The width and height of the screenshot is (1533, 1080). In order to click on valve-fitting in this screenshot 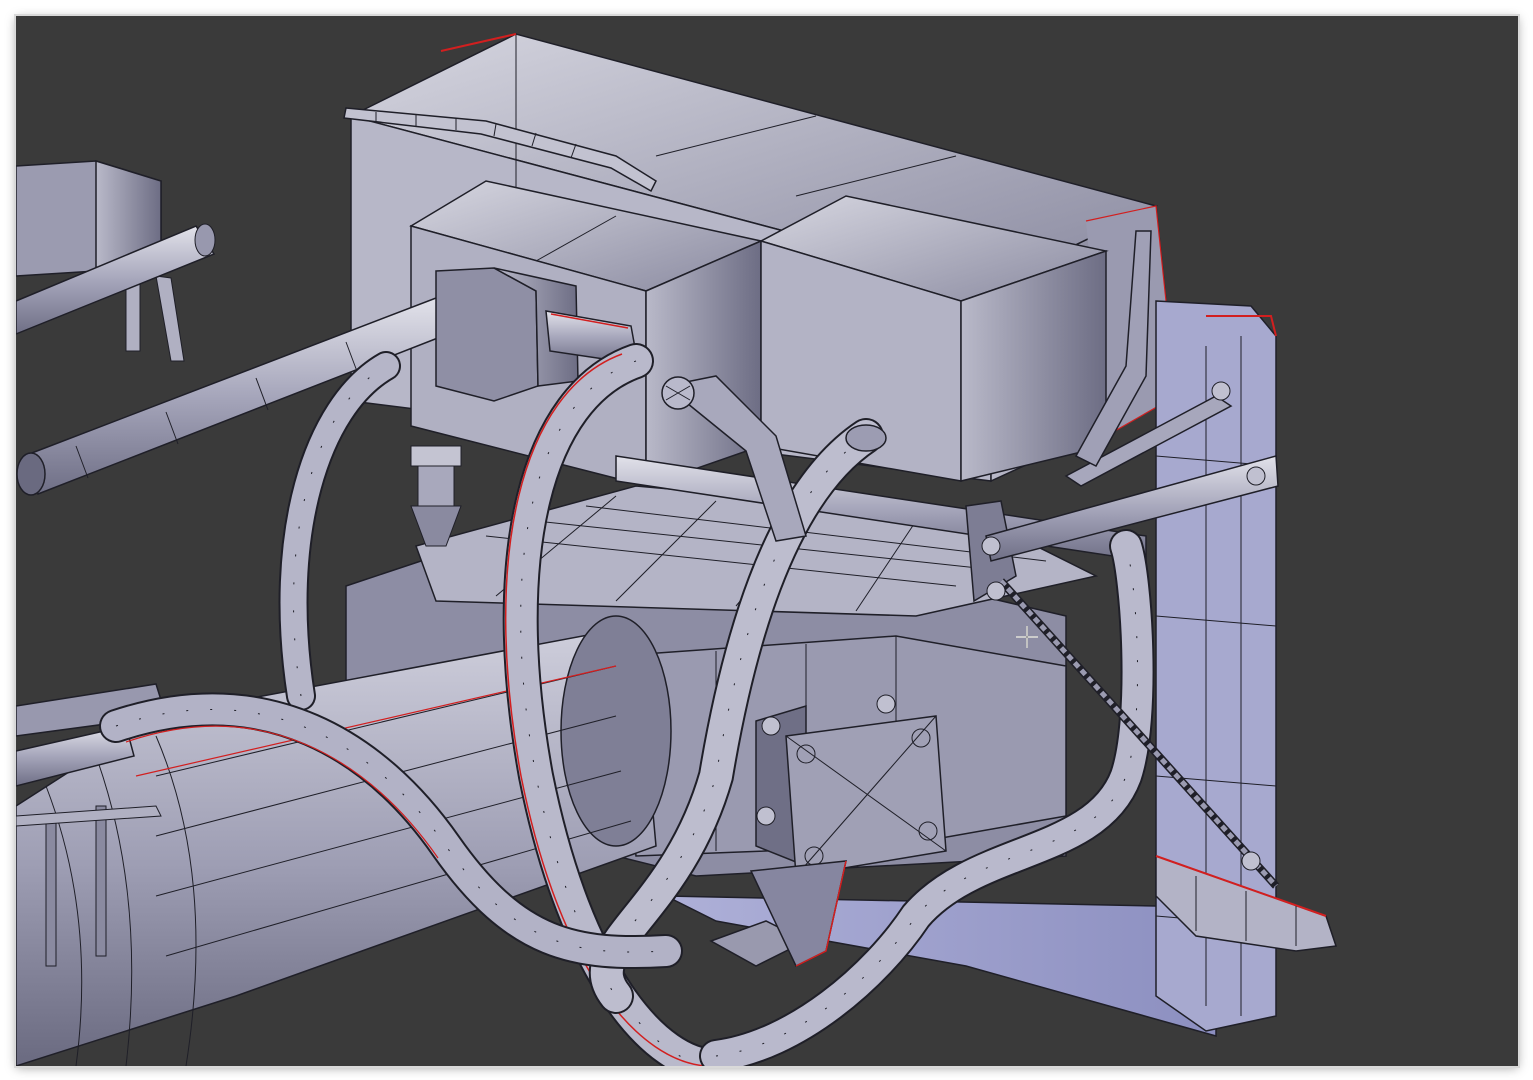, I will do `click(436, 496)`.